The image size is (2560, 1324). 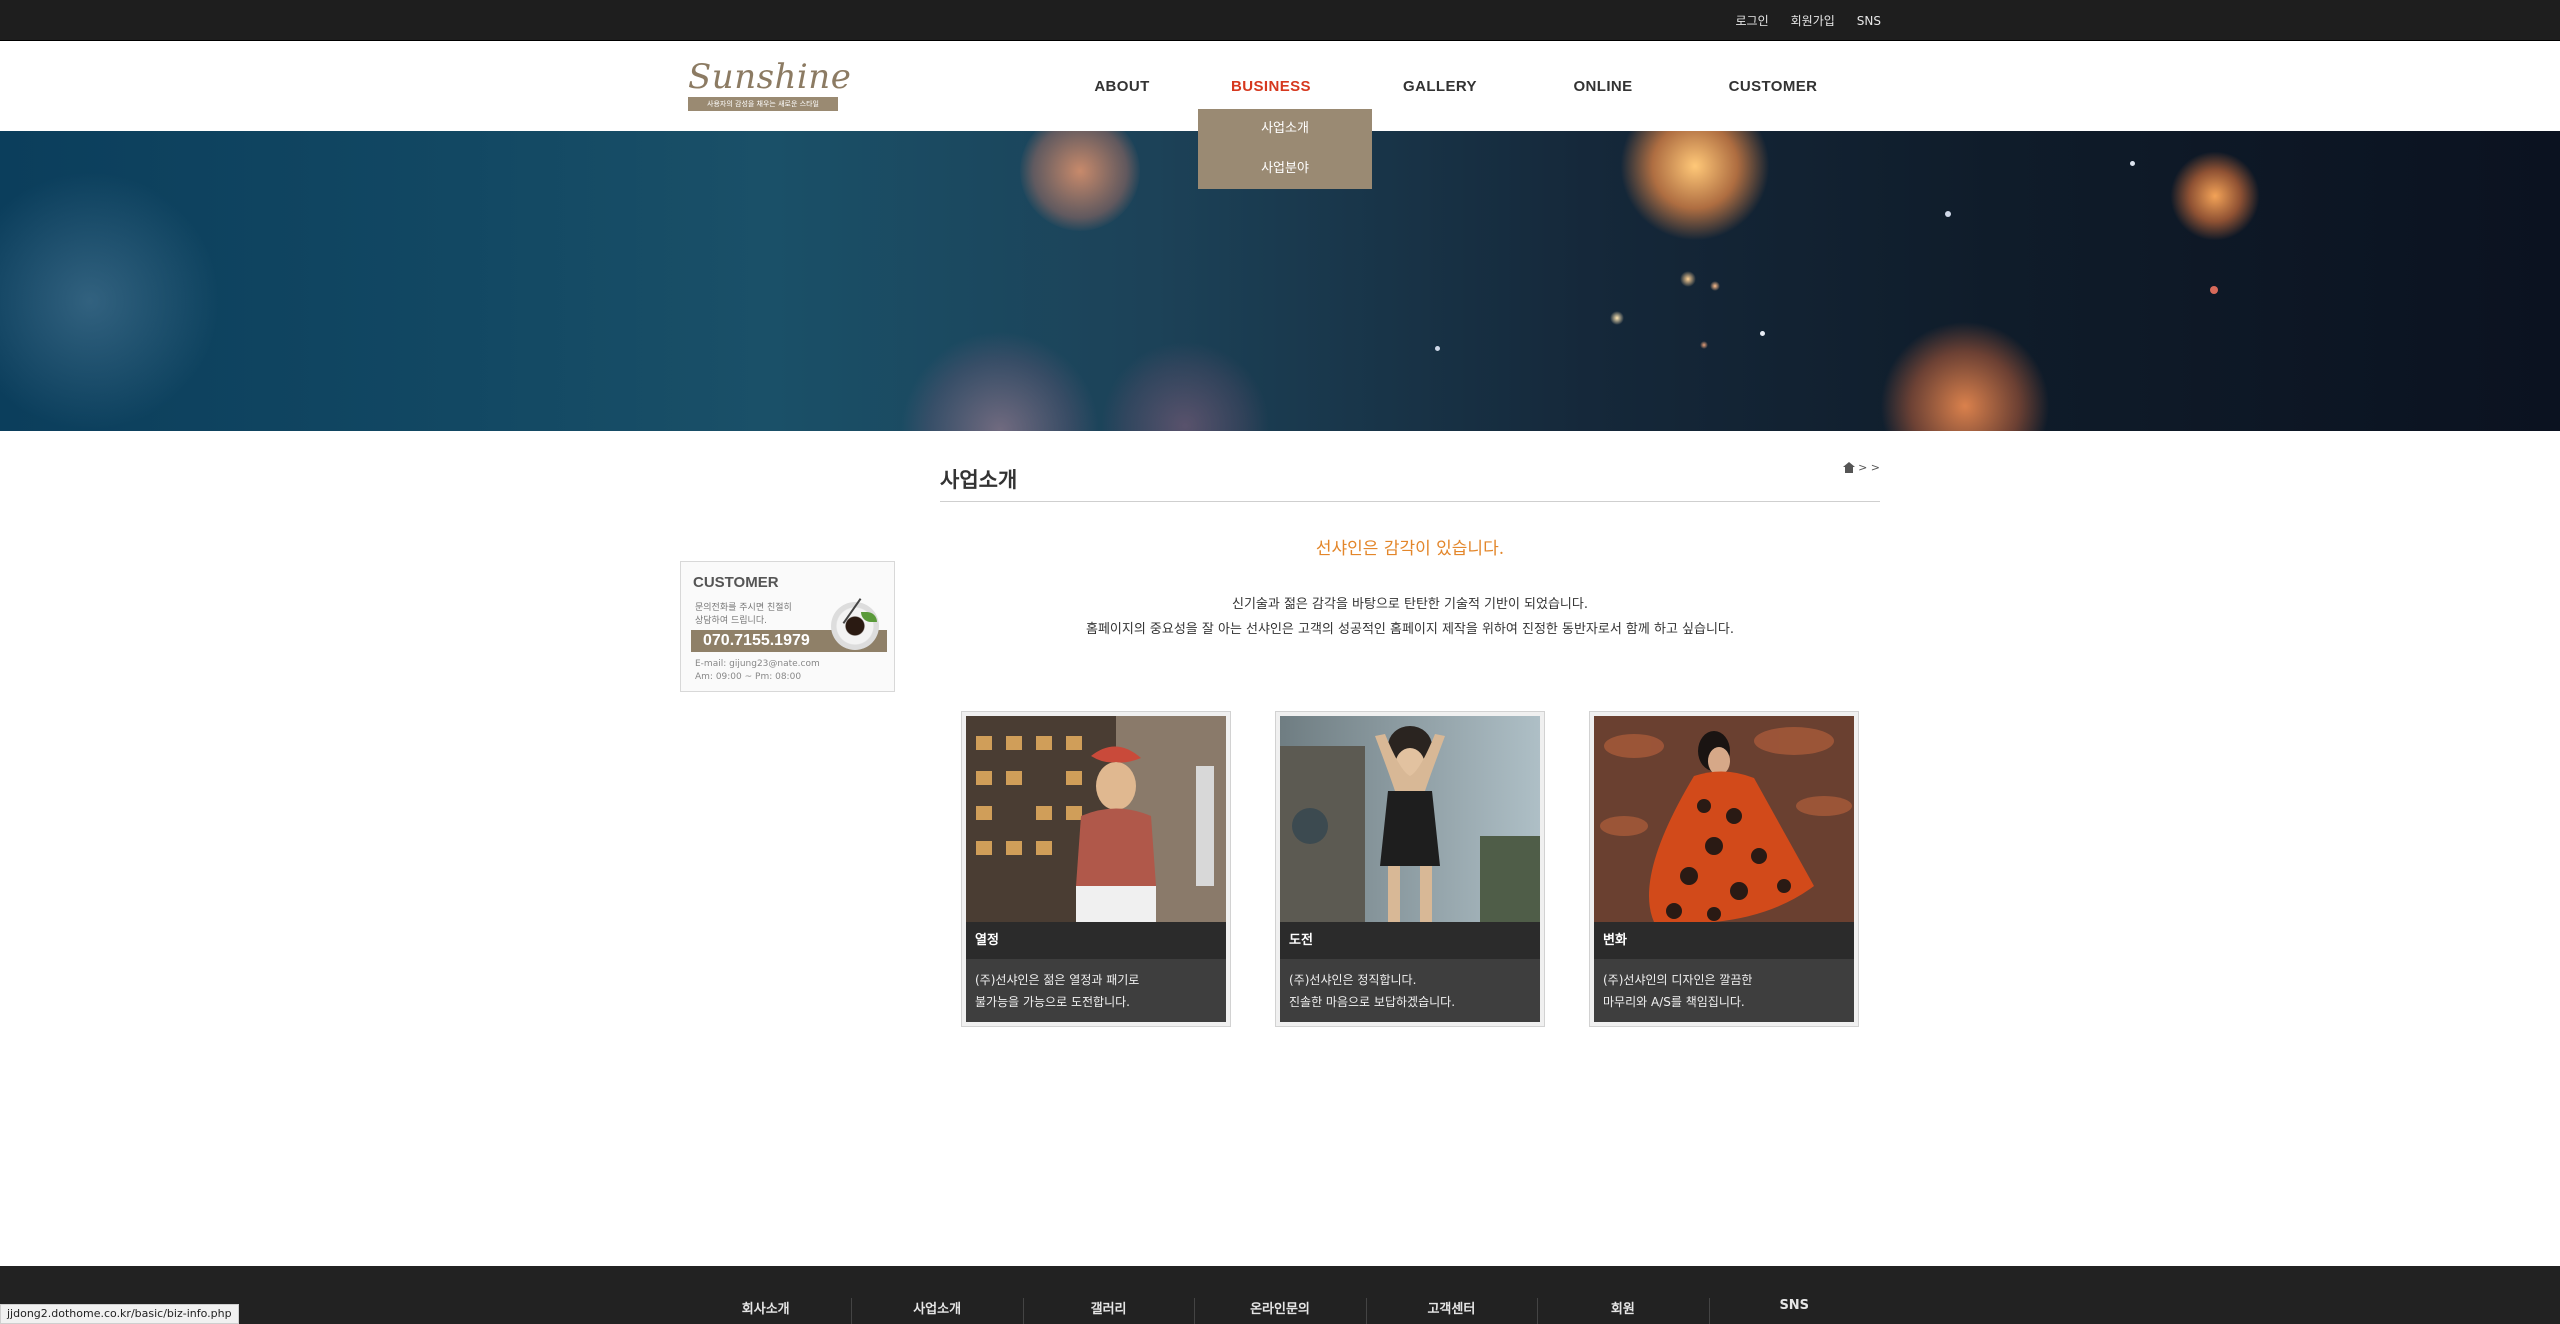 What do you see at coordinates (1678, 980) in the screenshot?
I see `card-text: (주)선샤인의 디자인은 깔끔한` at bounding box center [1678, 980].